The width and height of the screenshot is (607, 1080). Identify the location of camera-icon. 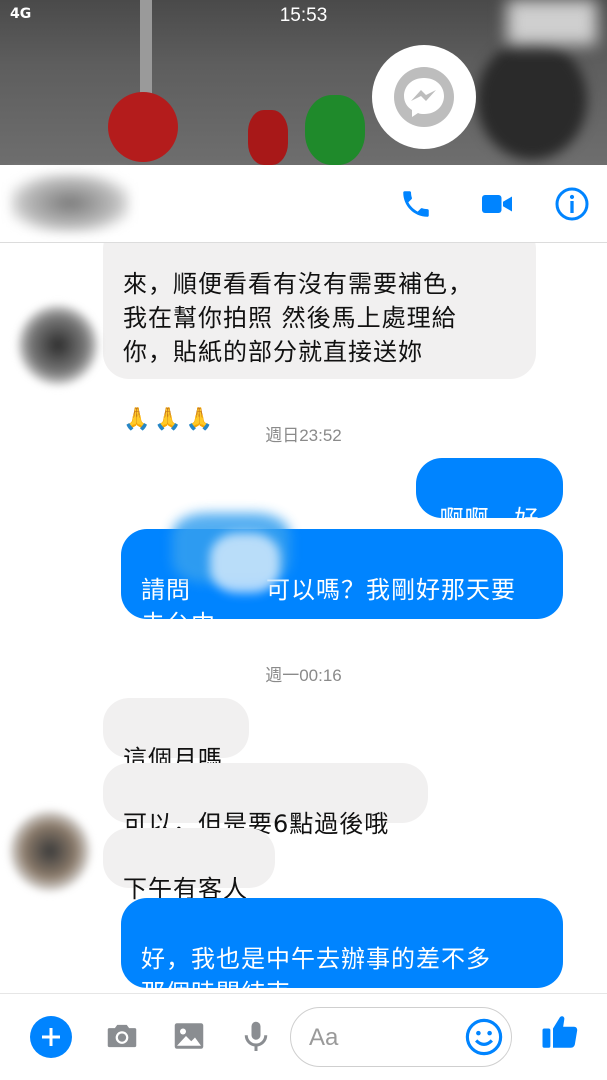
(122, 1036).